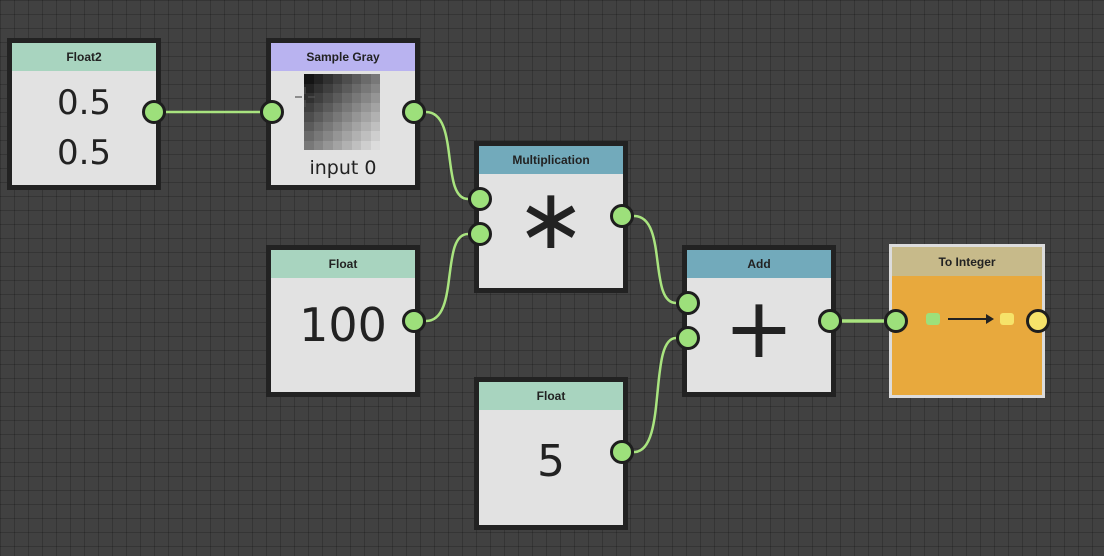 The width and height of the screenshot is (1104, 556). What do you see at coordinates (343, 325) in the screenshot?
I see `float-value: 100` at bounding box center [343, 325].